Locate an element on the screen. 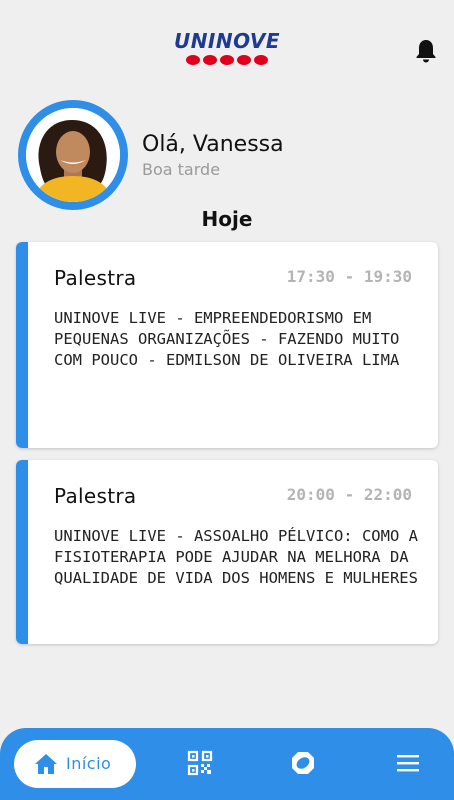 This screenshot has width=454, height=800. ring-icon is located at coordinates (303, 763).